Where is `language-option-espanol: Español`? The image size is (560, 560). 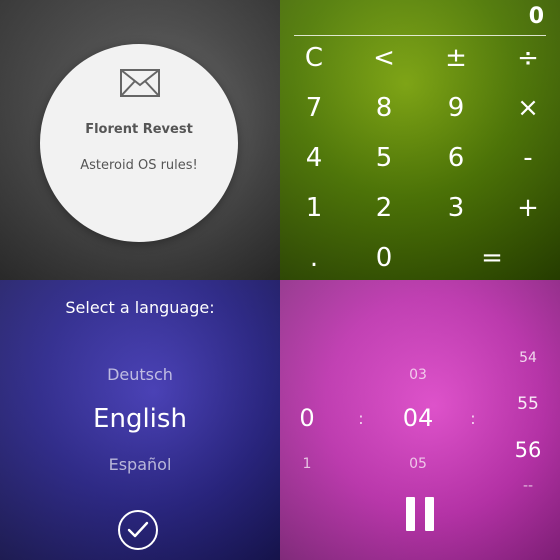
language-option-espanol: Español is located at coordinates (140, 464).